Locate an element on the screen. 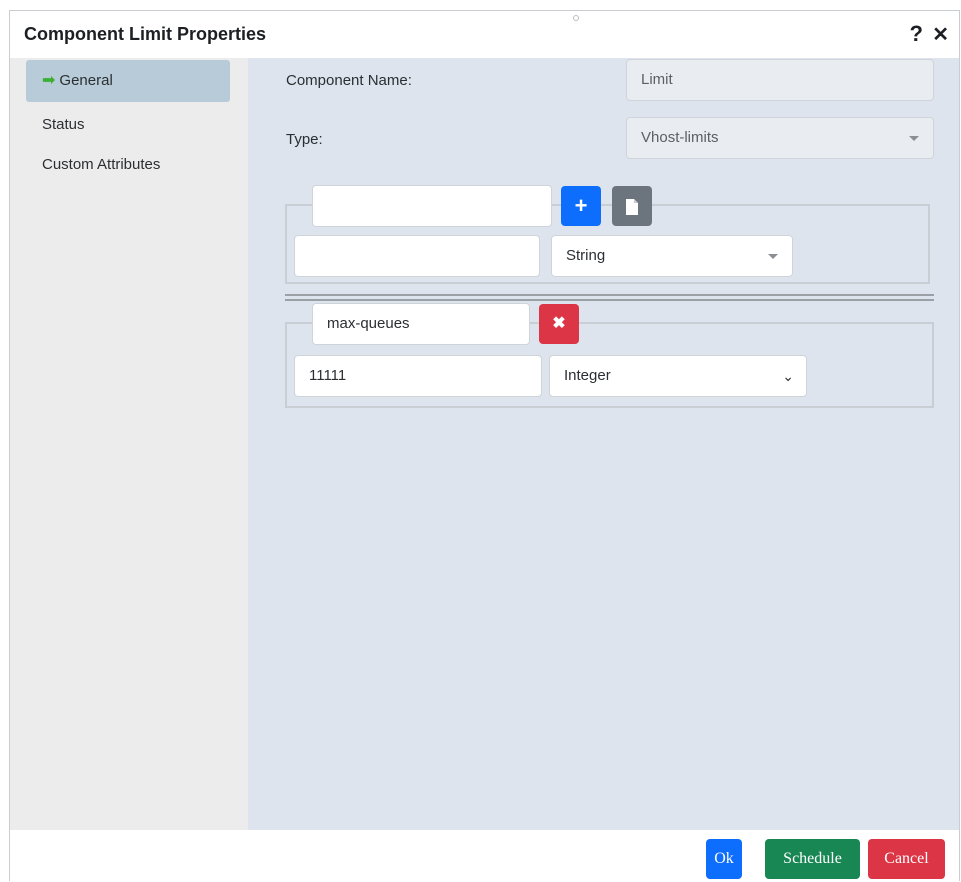 This screenshot has width=961, height=882. type-select-value: Vhost-limits is located at coordinates (680, 137).